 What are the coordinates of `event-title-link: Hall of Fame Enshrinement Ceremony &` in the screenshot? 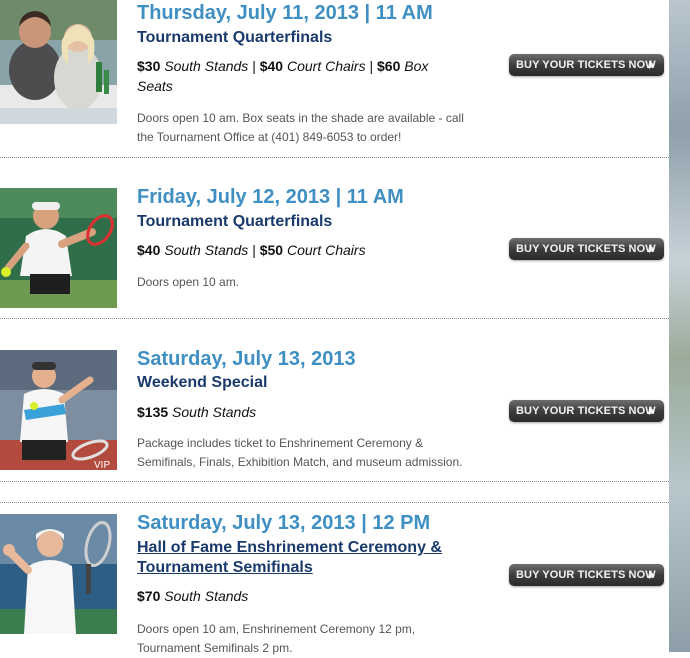 It's located at (289, 548).